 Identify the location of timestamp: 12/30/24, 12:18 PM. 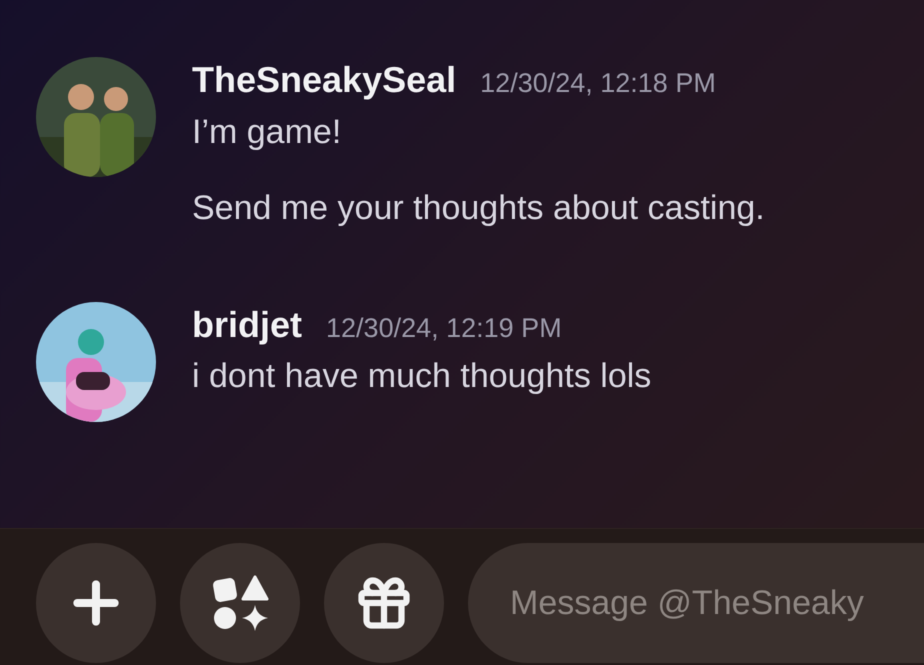
(598, 83).